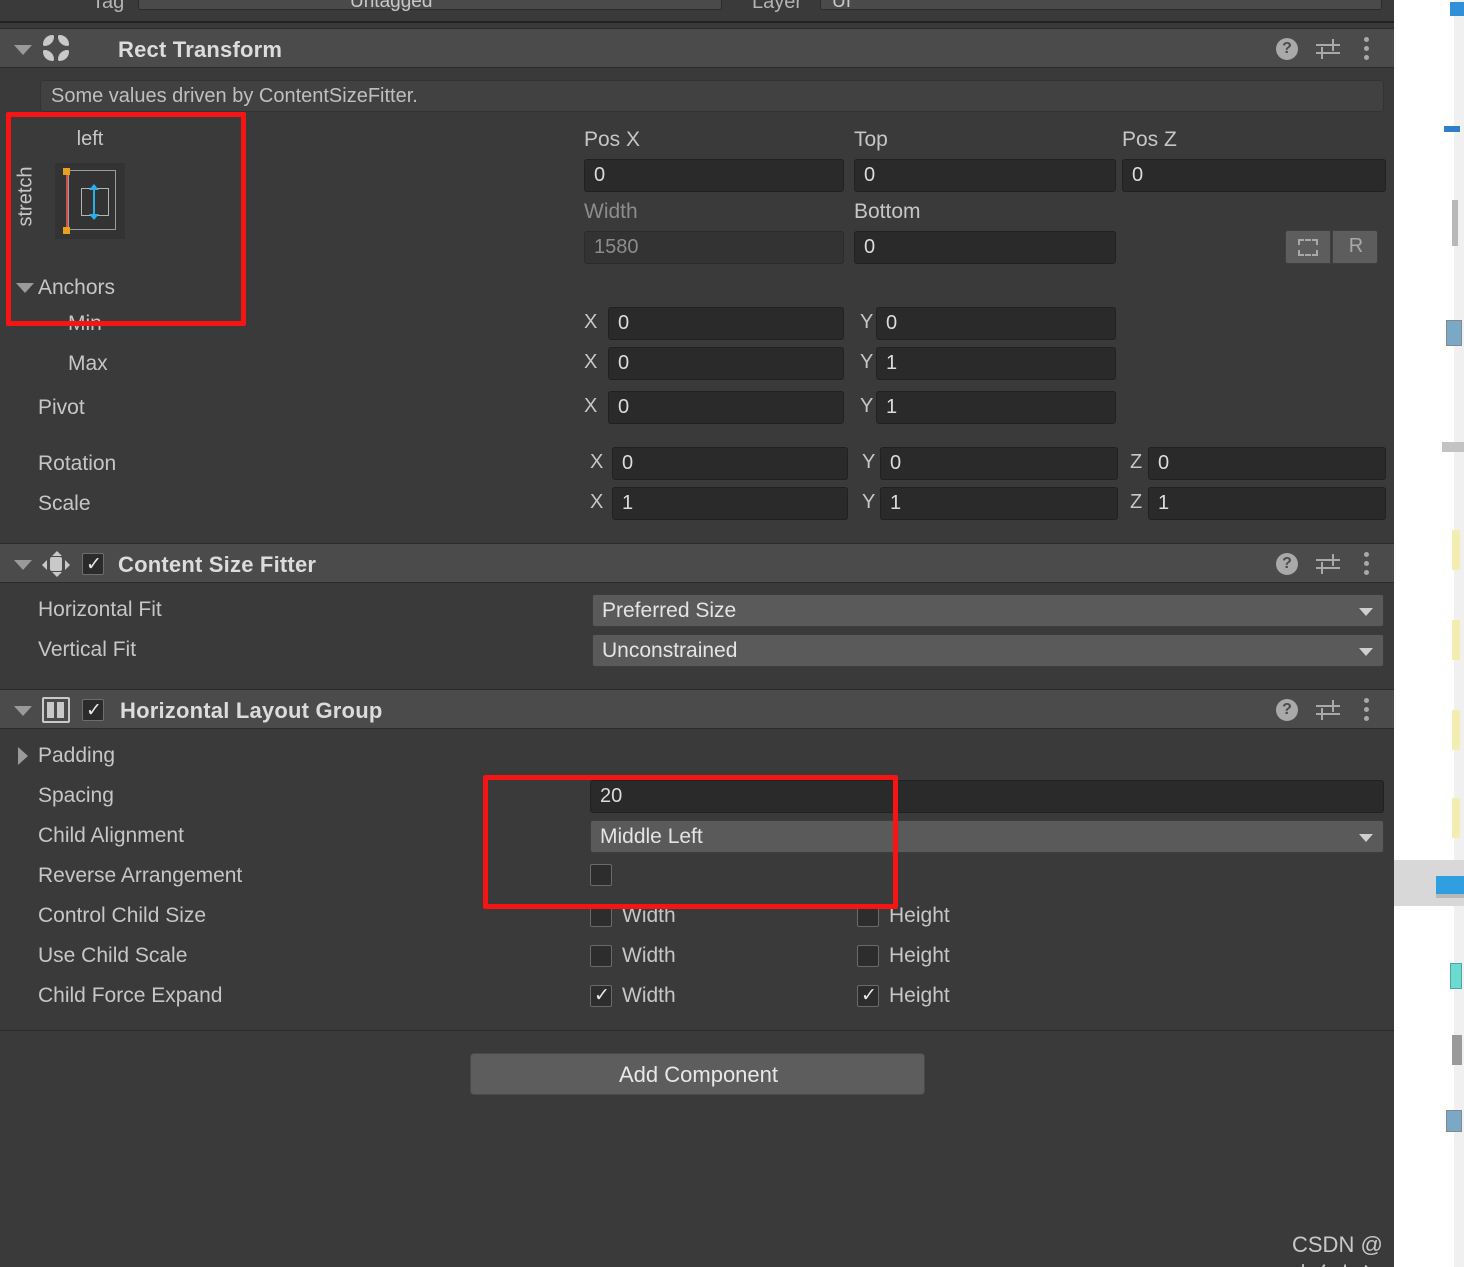 The width and height of the screenshot is (1464, 1267). Describe the element at coordinates (601, 996) in the screenshot. I see `child-force-expand-width-checkbox: ✓` at that location.